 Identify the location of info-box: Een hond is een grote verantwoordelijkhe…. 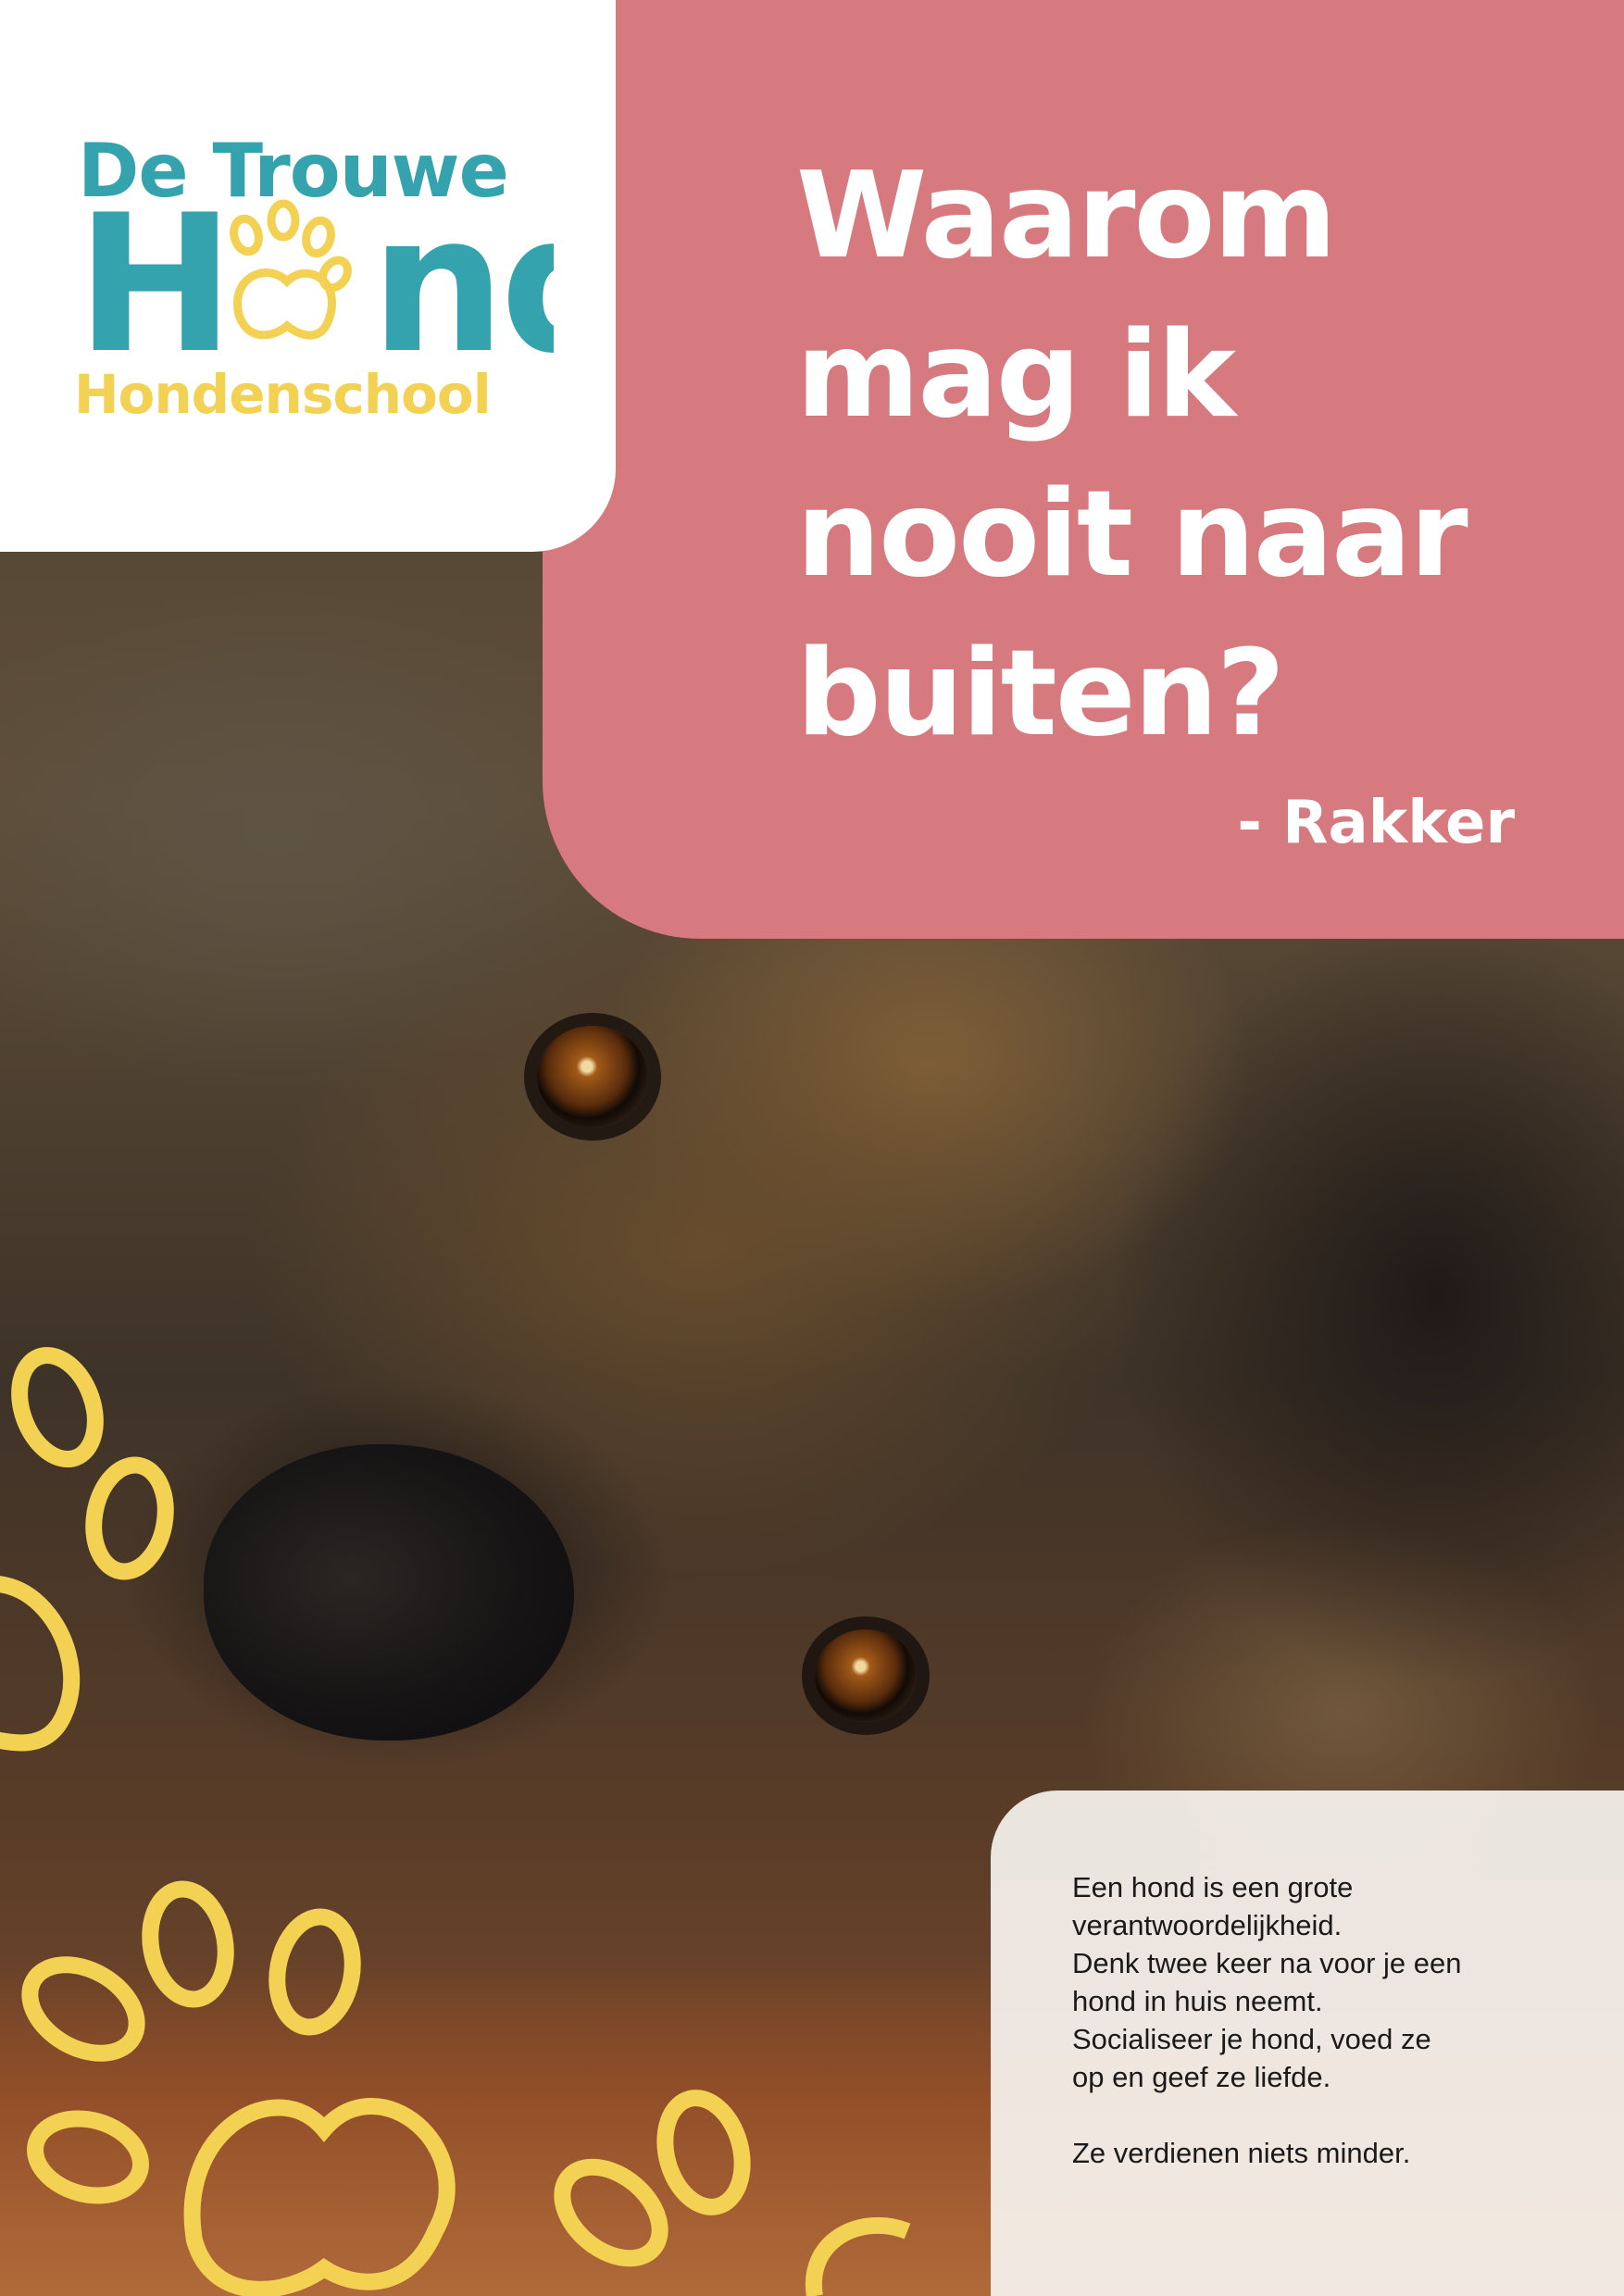
(1307, 2043).